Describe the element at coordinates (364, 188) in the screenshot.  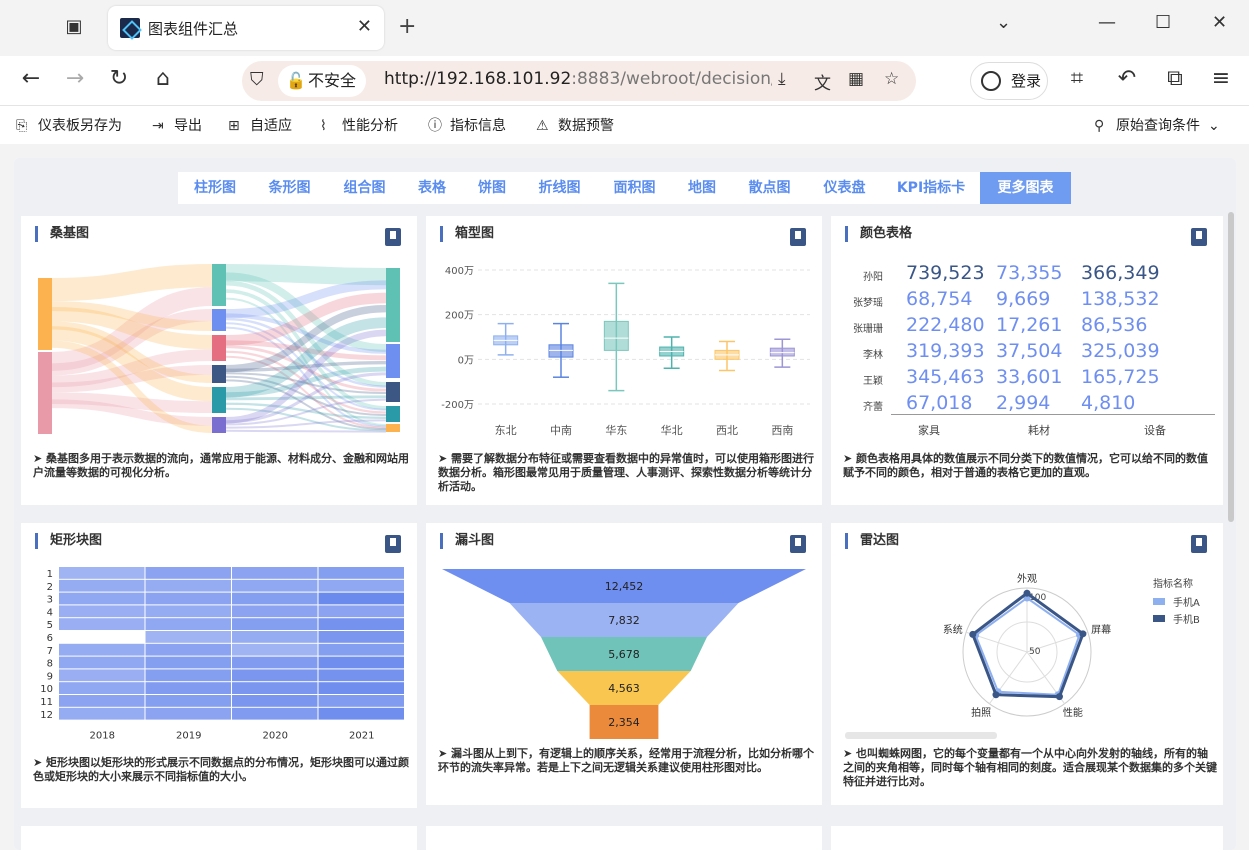
I see `chart-tab-2: 组合图` at that location.